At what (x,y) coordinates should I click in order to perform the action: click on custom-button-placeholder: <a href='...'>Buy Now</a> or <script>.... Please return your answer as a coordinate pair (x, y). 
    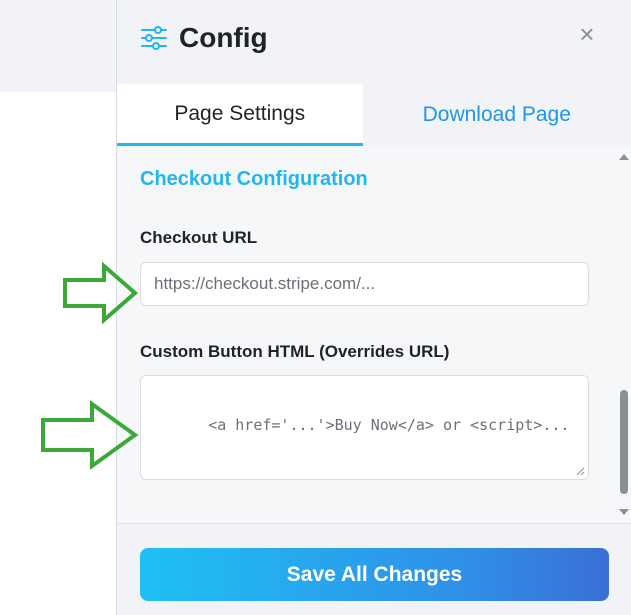
    Looking at the image, I should click on (389, 425).